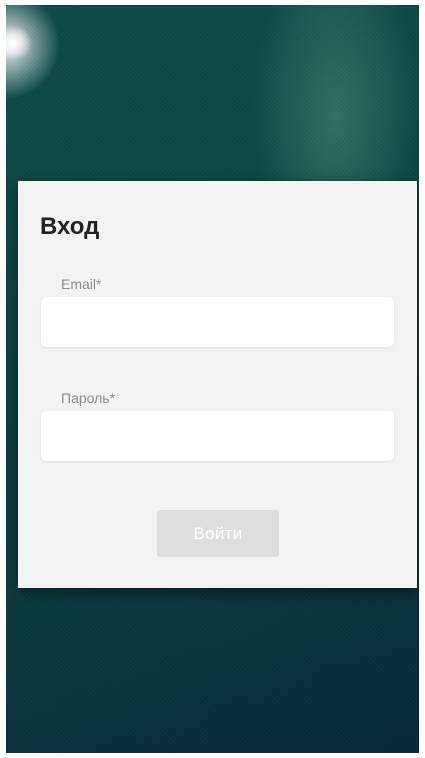 This screenshot has width=425, height=758. What do you see at coordinates (88, 398) in the screenshot?
I see `password-label: Пароль*` at bounding box center [88, 398].